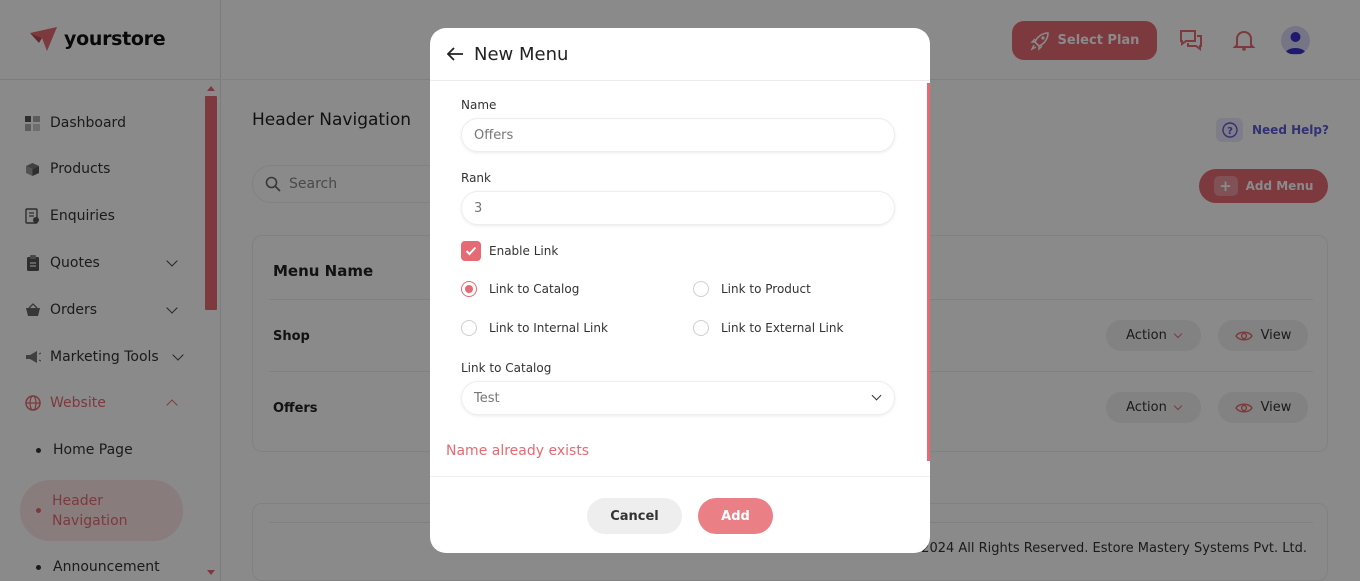 The height and width of the screenshot is (581, 1360). I want to click on error-message: Name already exists, so click(518, 451).